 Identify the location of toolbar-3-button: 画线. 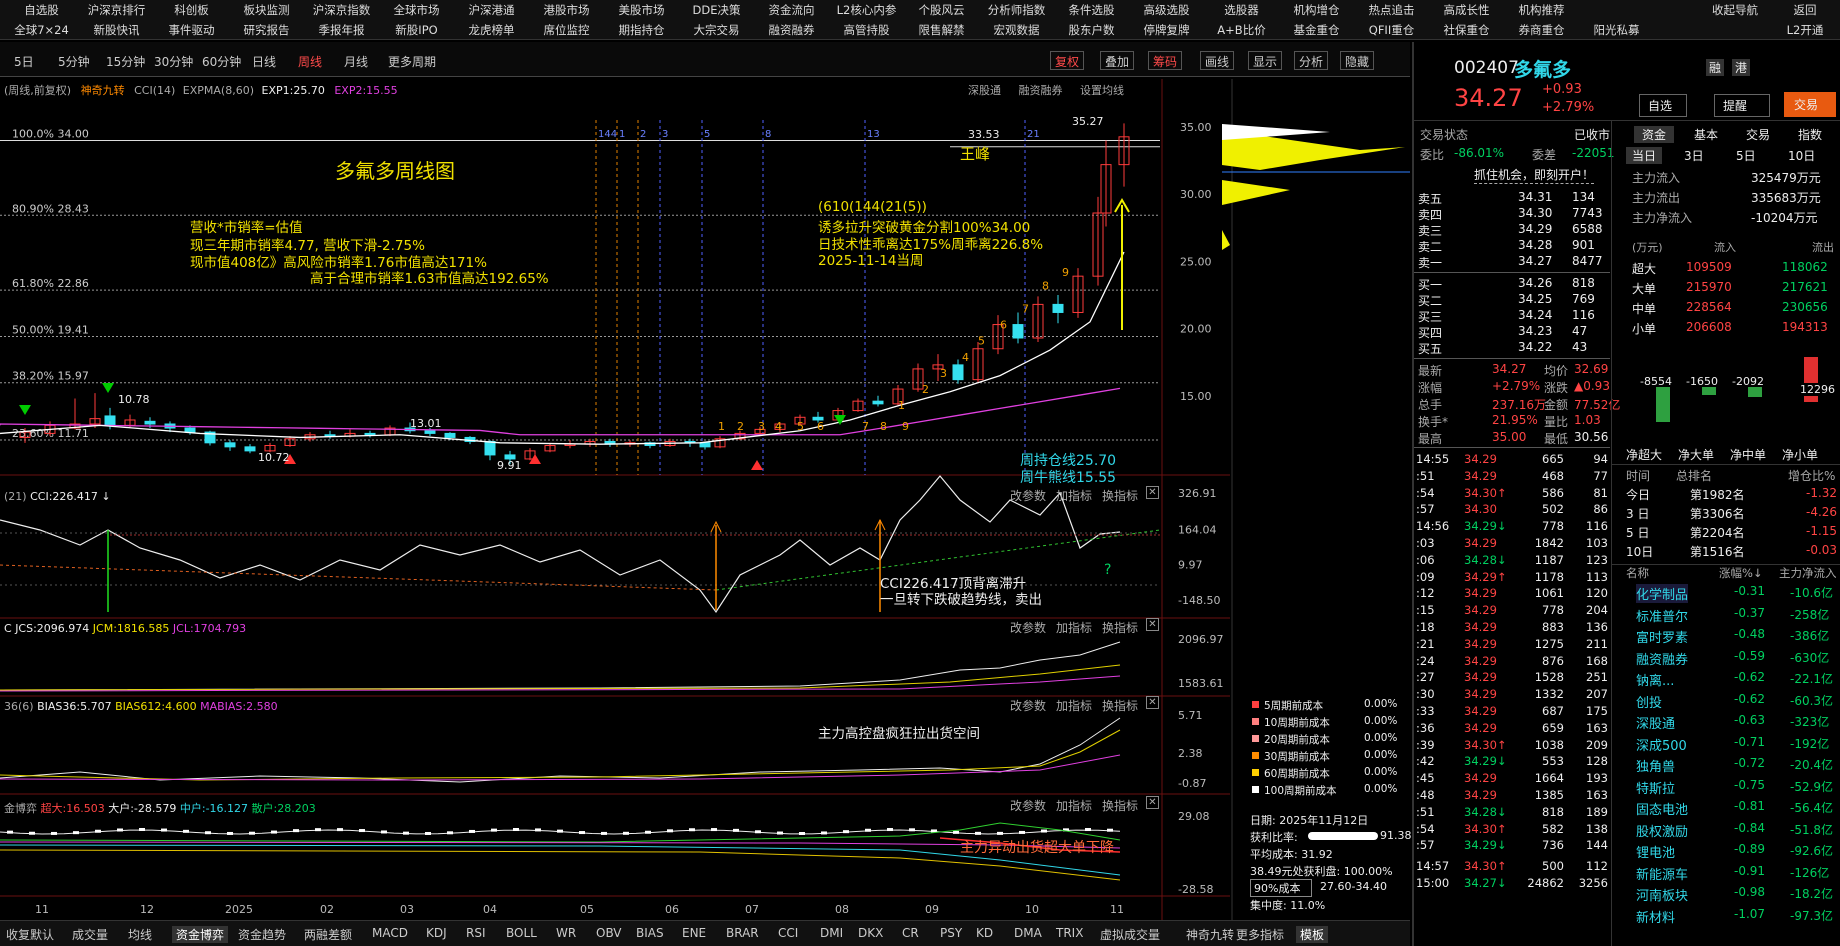
(1217, 60).